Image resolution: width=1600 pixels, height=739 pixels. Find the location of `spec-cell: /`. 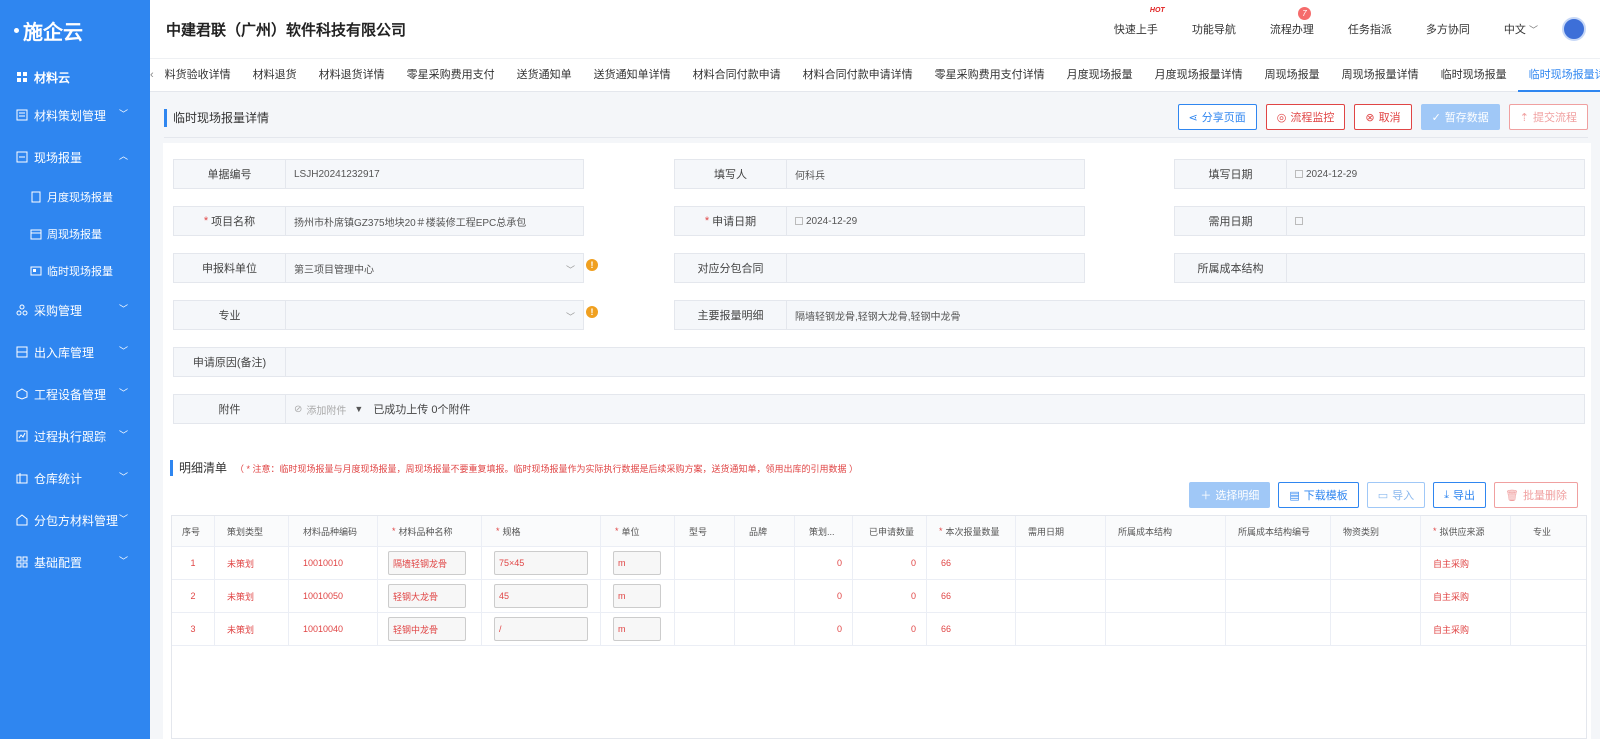

spec-cell: / is located at coordinates (541, 629).